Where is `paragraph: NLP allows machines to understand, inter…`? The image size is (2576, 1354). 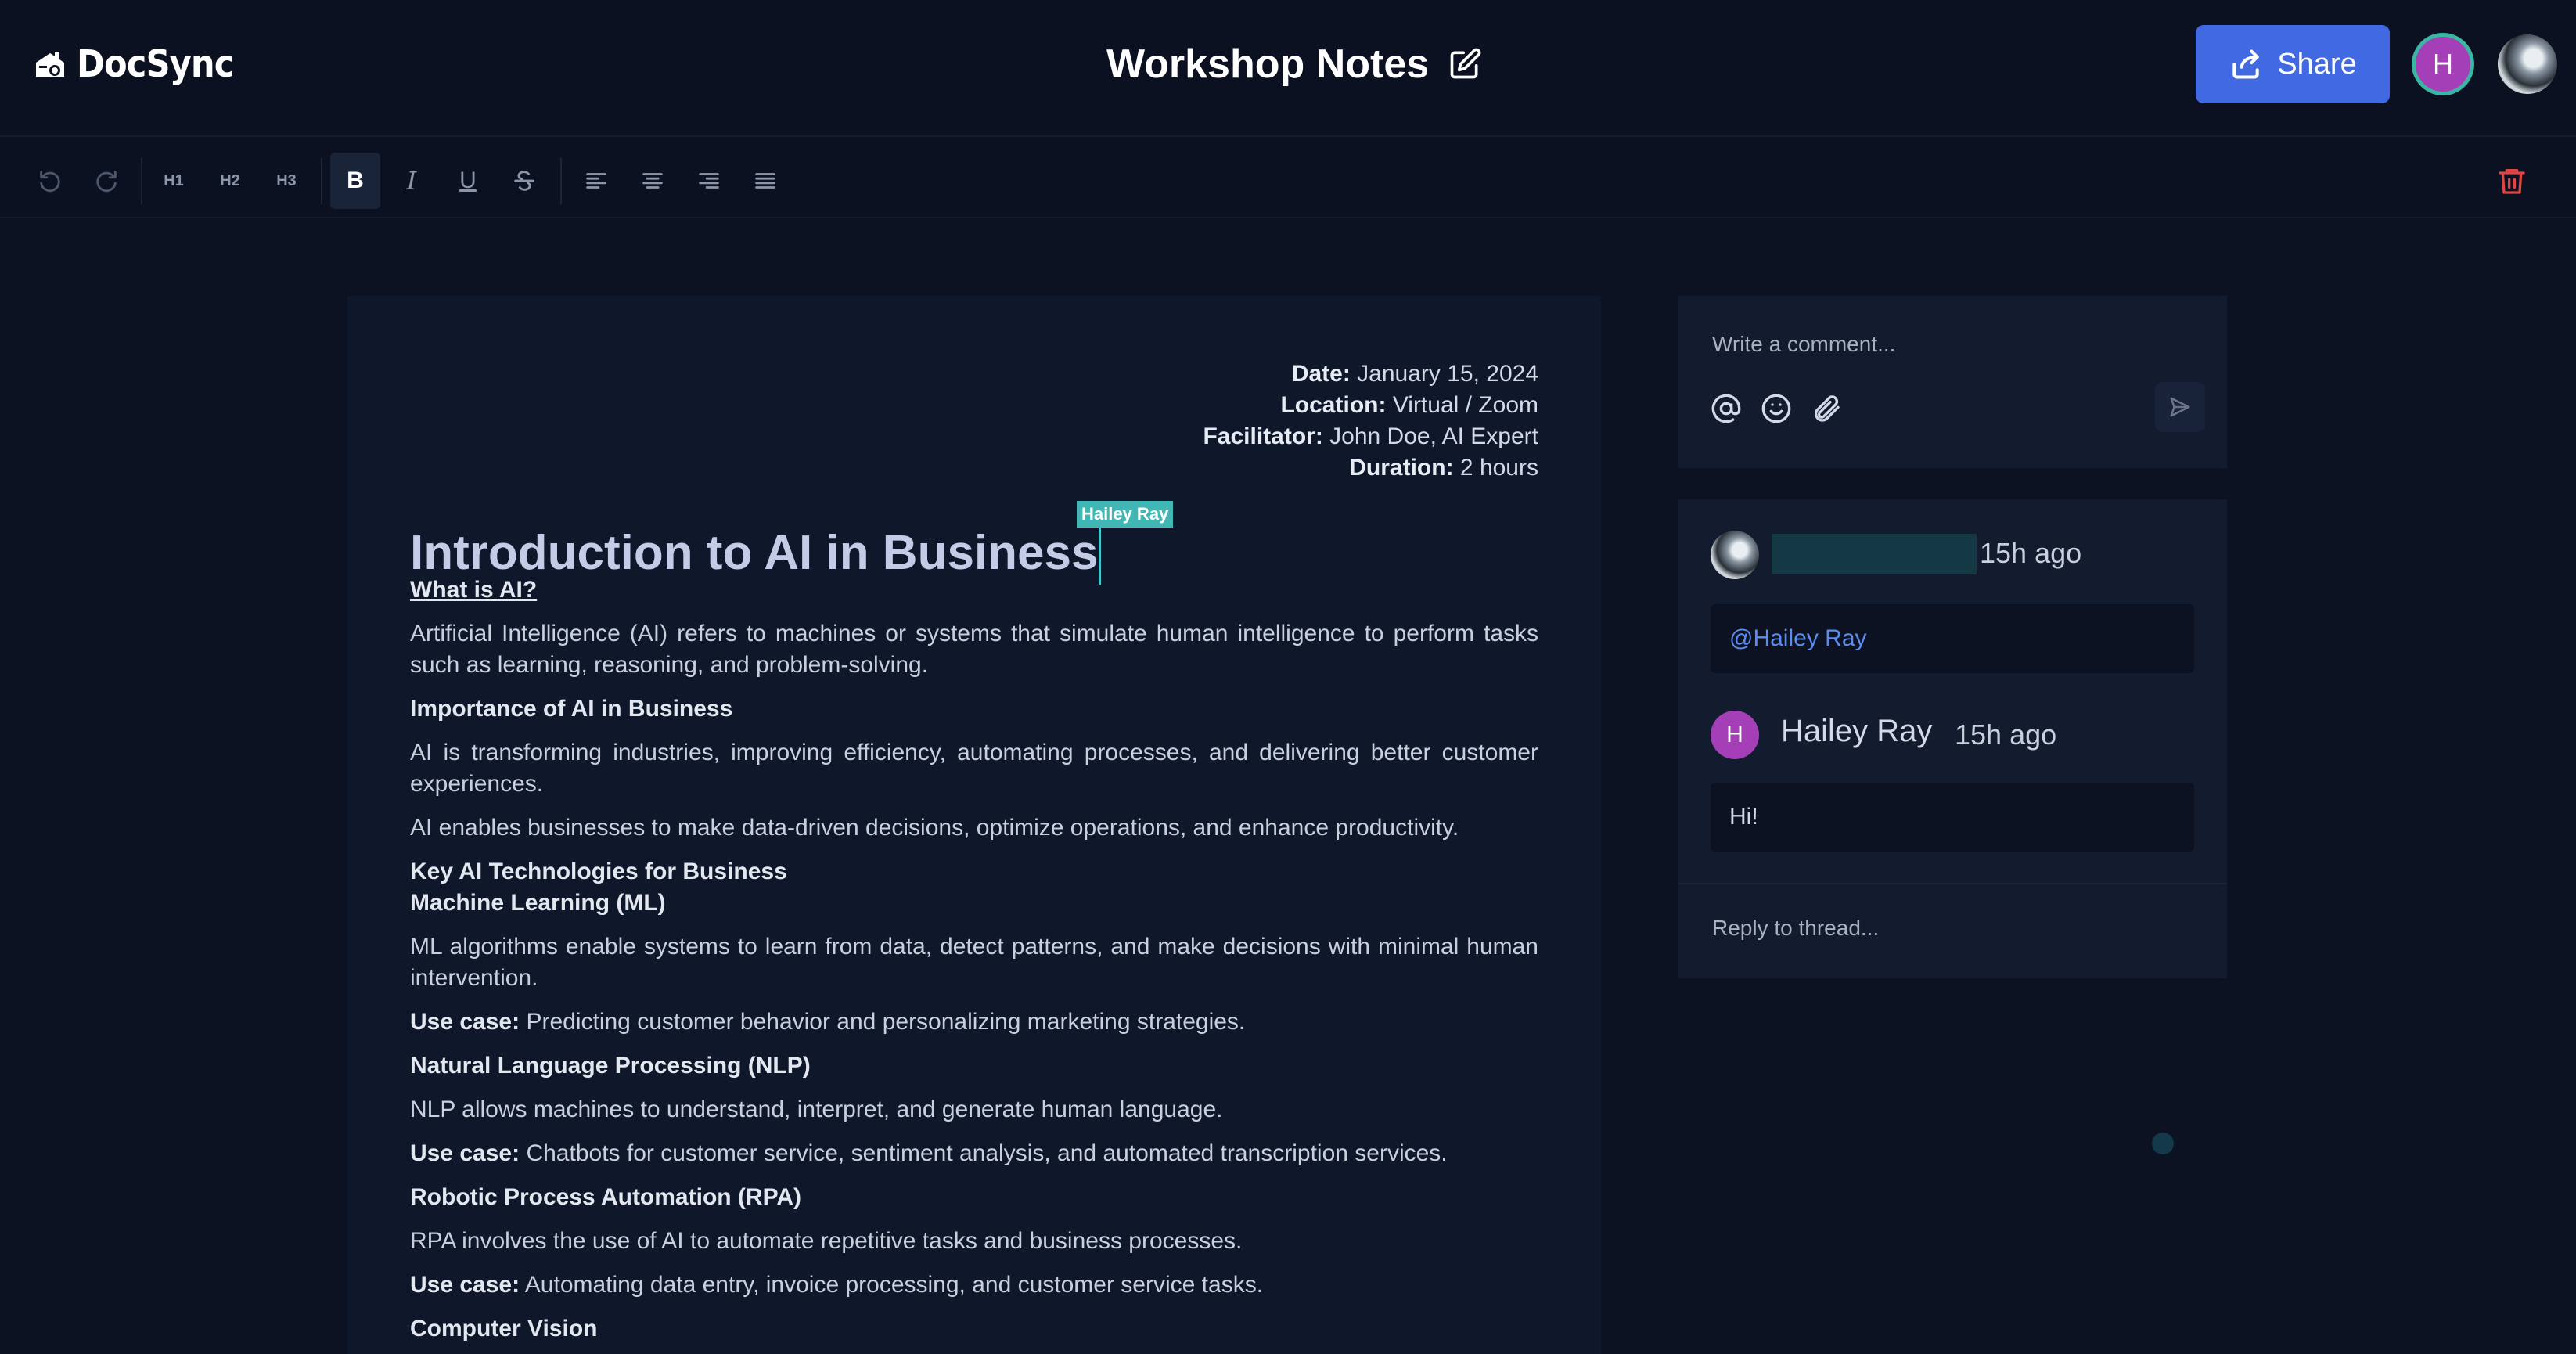
paragraph: NLP allows machines to understand, inter… is located at coordinates (817, 1109).